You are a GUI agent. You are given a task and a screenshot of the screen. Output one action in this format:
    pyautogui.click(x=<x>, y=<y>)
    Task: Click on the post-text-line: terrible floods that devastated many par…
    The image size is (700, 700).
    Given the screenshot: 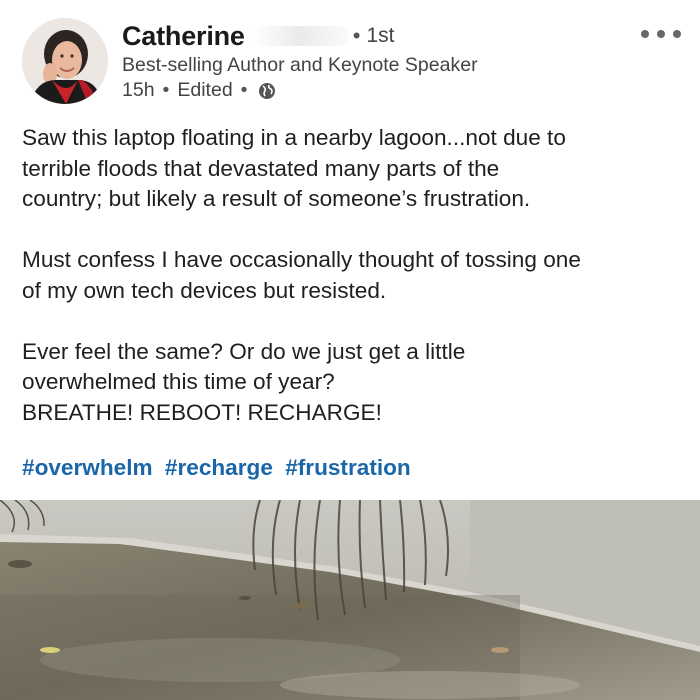 What is the action you would take?
    pyautogui.click(x=261, y=168)
    